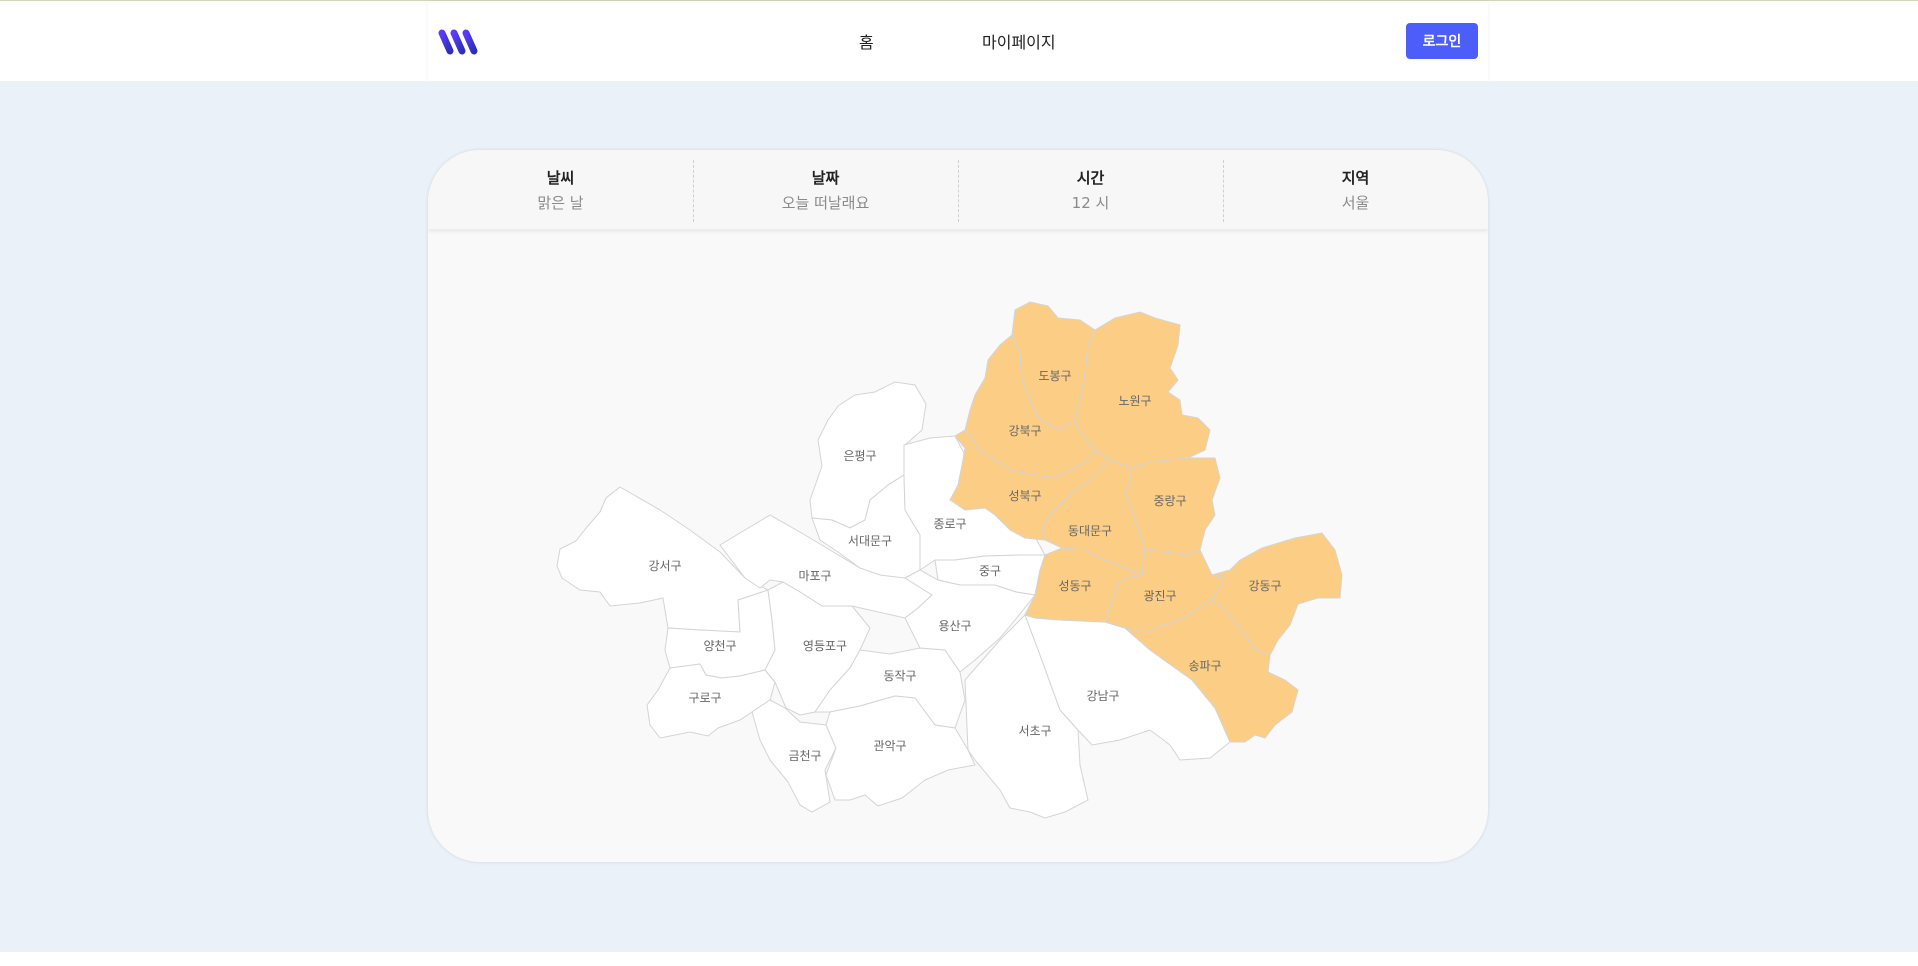 This screenshot has width=1918, height=966. I want to click on district-label: 성북구, so click(1024, 496).